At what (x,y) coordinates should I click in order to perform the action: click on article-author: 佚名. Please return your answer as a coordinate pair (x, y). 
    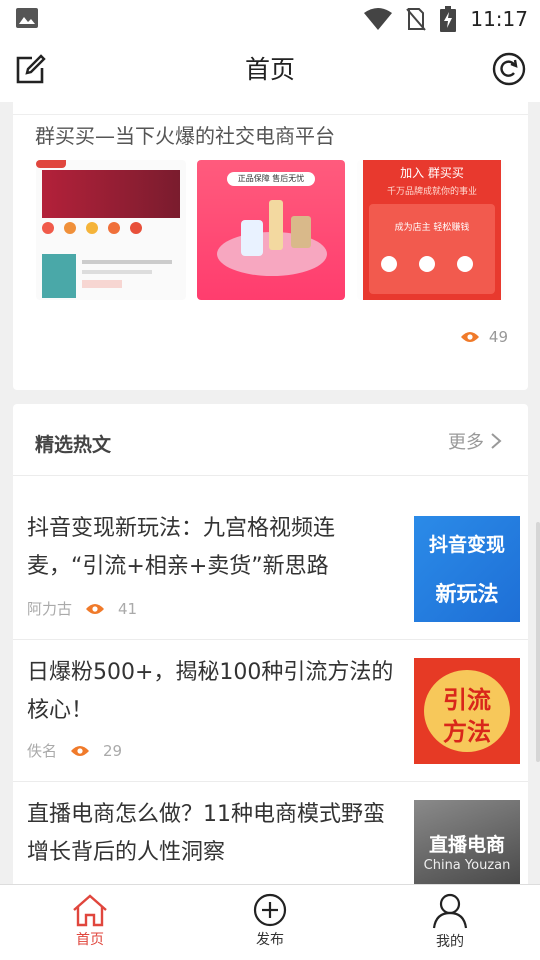
    Looking at the image, I should click on (42, 751).